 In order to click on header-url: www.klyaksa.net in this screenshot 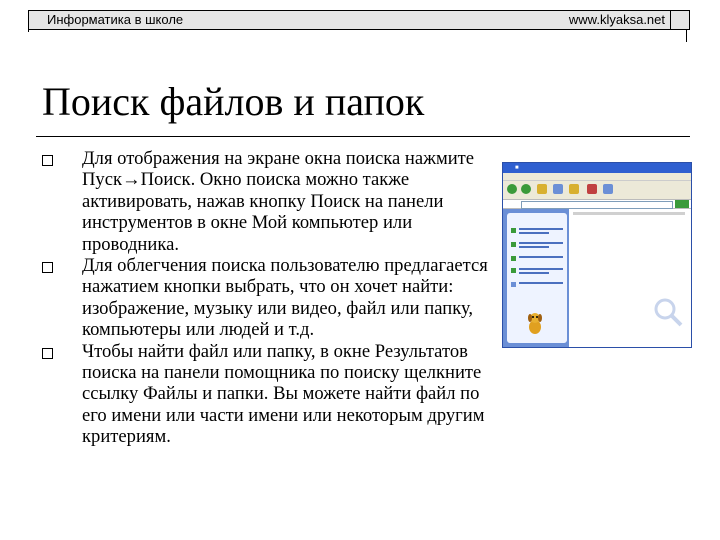, I will do `click(616, 19)`.